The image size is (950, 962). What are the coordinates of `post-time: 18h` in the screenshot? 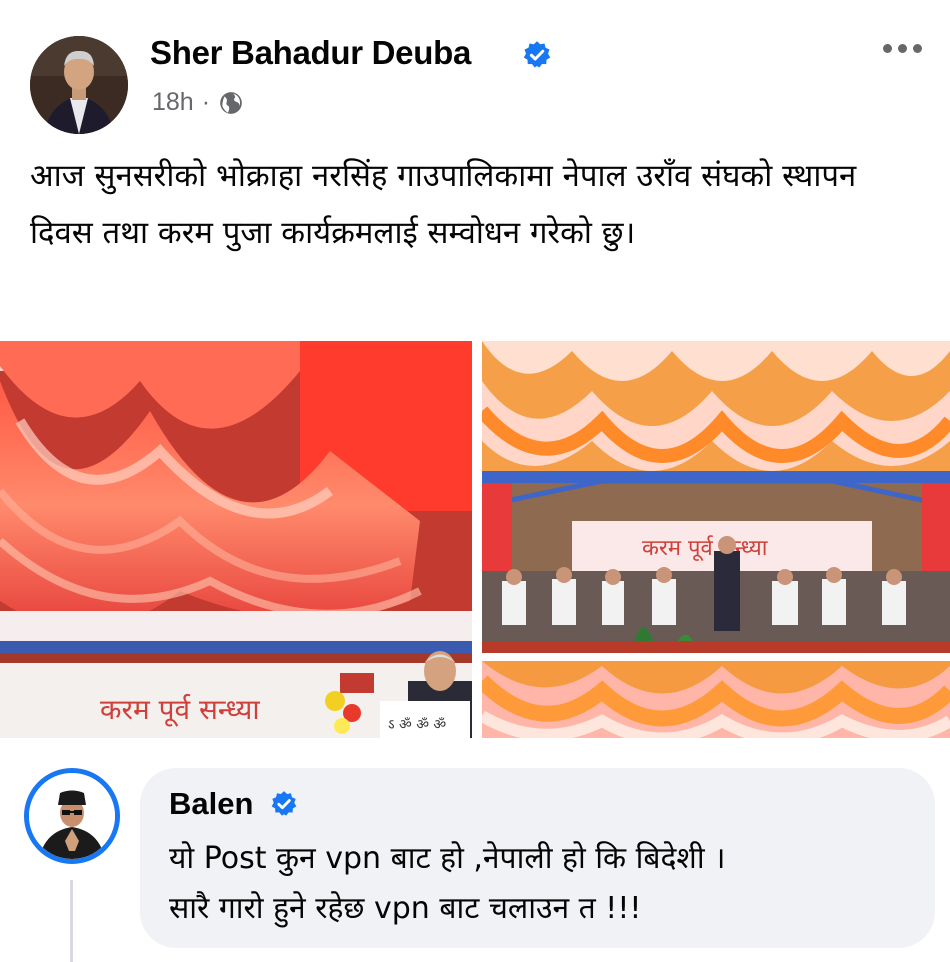 It's located at (173, 102).